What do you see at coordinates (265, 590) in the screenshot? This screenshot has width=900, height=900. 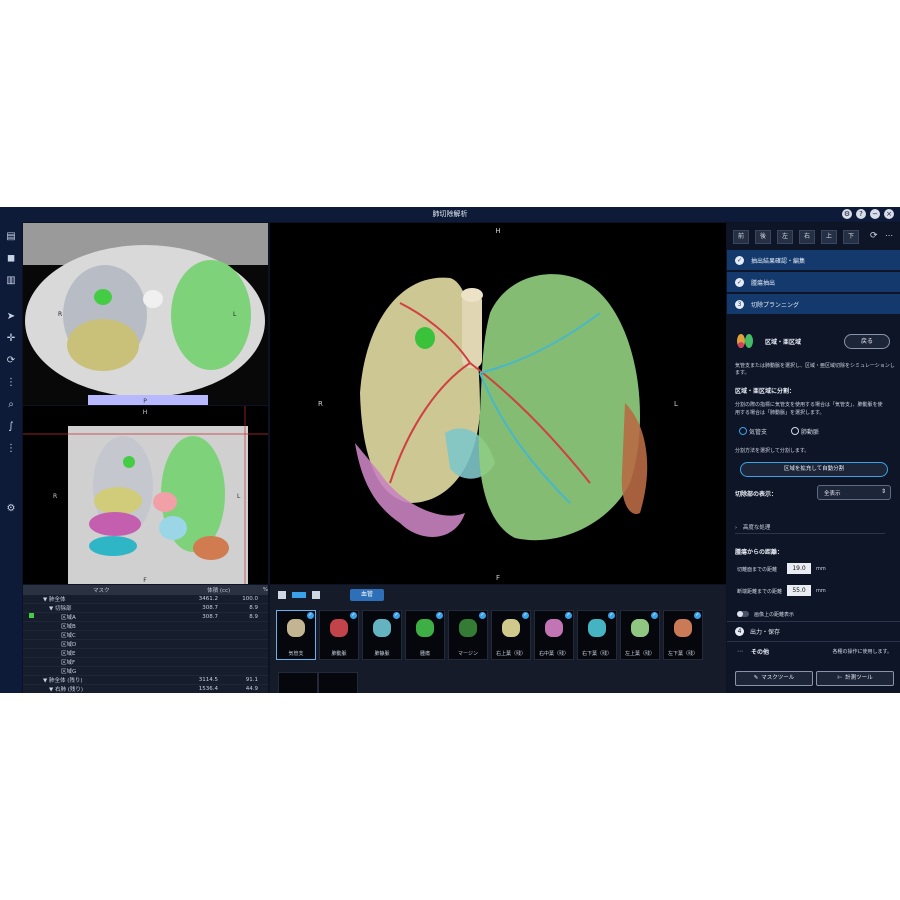 I see `col-pct: %` at bounding box center [265, 590].